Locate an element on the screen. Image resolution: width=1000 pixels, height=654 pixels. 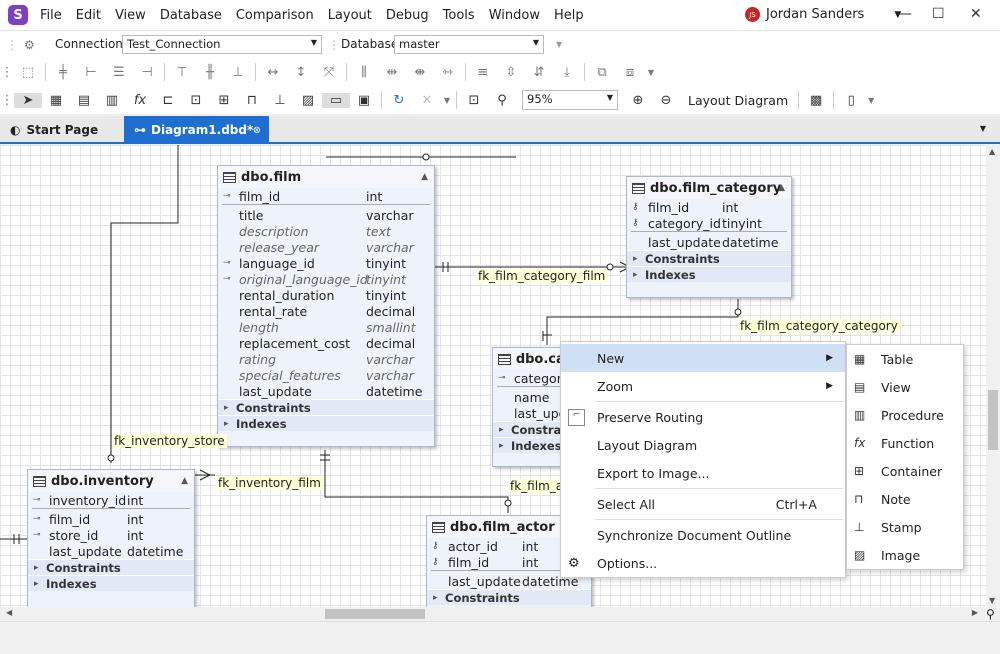
submenu-item-function: fx Function is located at coordinates (905, 443).